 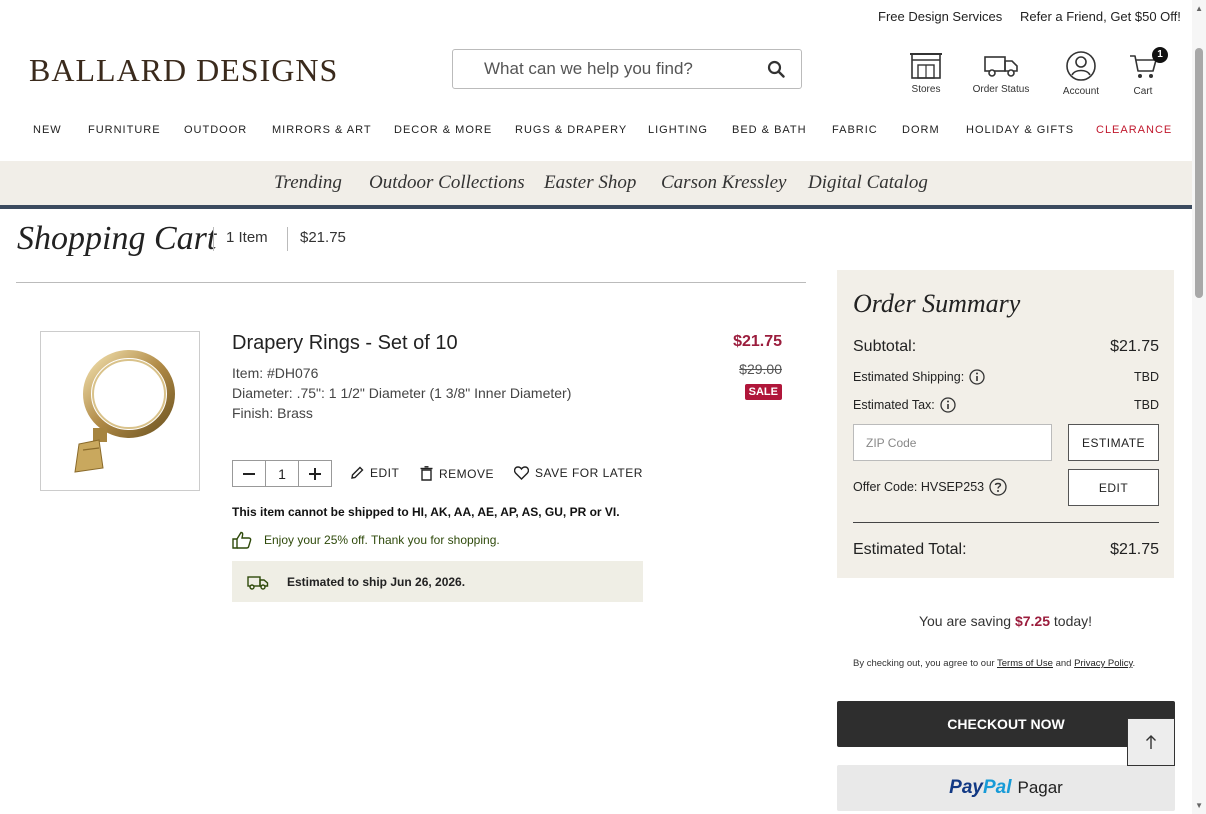 I want to click on savings-message: You are saving $7.25 today!, so click(x=1005, y=621).